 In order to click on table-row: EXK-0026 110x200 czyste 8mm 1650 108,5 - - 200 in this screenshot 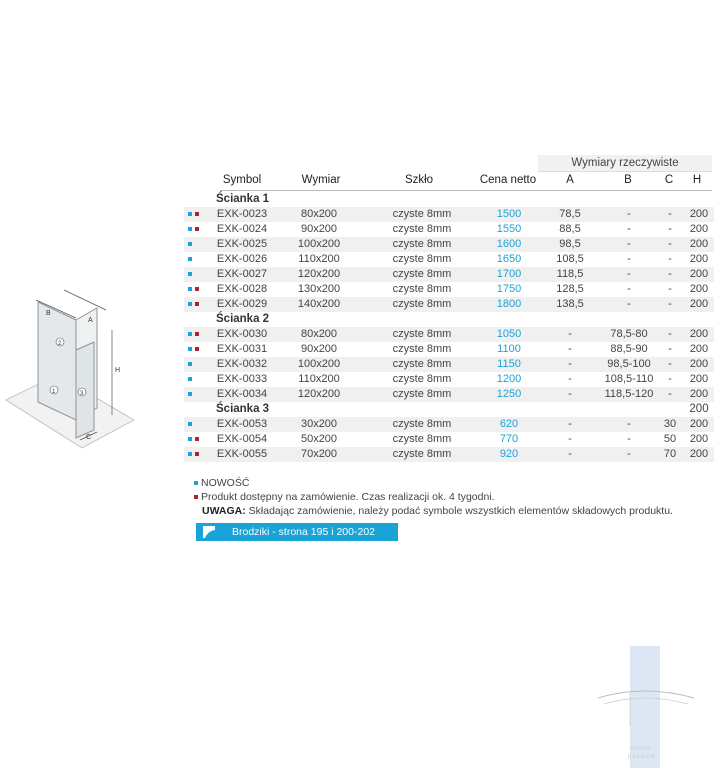, I will do `click(449, 259)`.